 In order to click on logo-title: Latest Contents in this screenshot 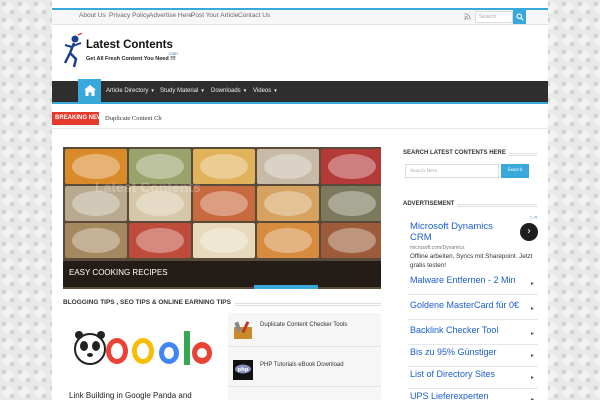, I will do `click(129, 45)`.